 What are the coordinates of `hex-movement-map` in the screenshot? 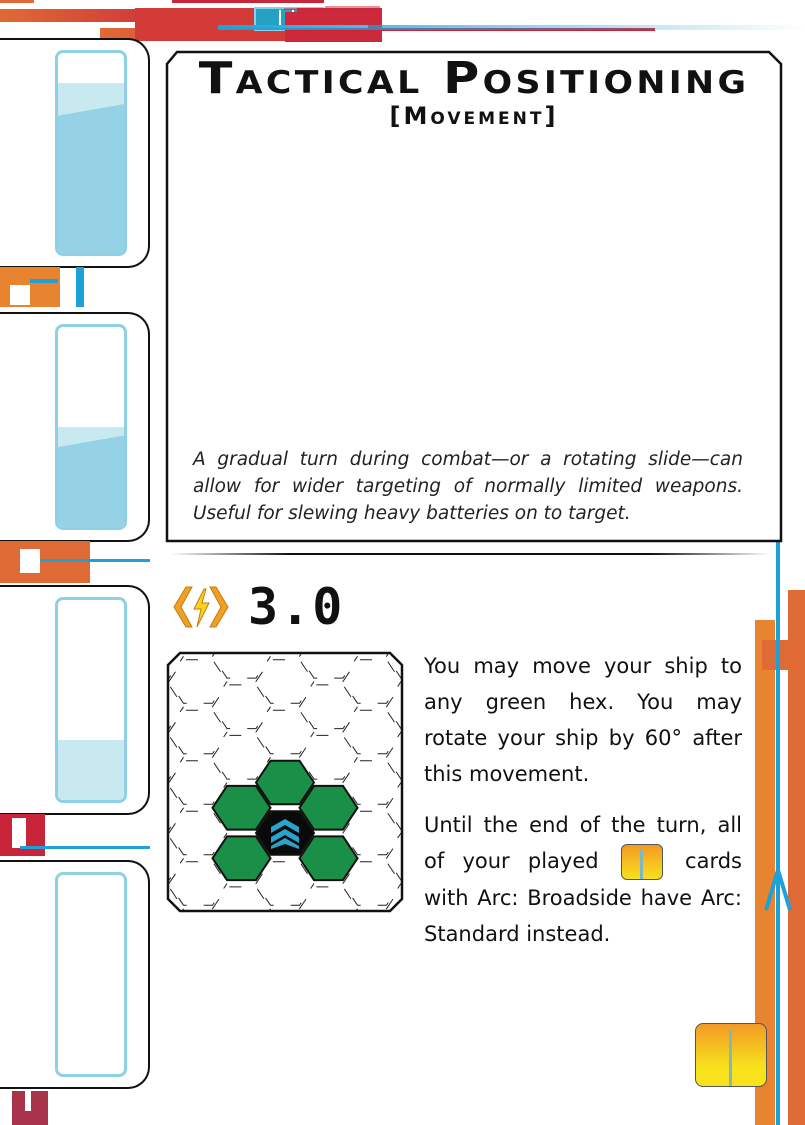 It's located at (285, 782).